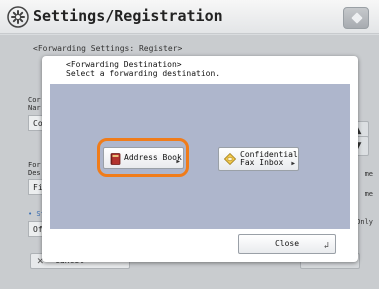 The height and width of the screenshot is (289, 379). What do you see at coordinates (293, 163) in the screenshot?
I see `chevron-right-icon: ▶` at bounding box center [293, 163].